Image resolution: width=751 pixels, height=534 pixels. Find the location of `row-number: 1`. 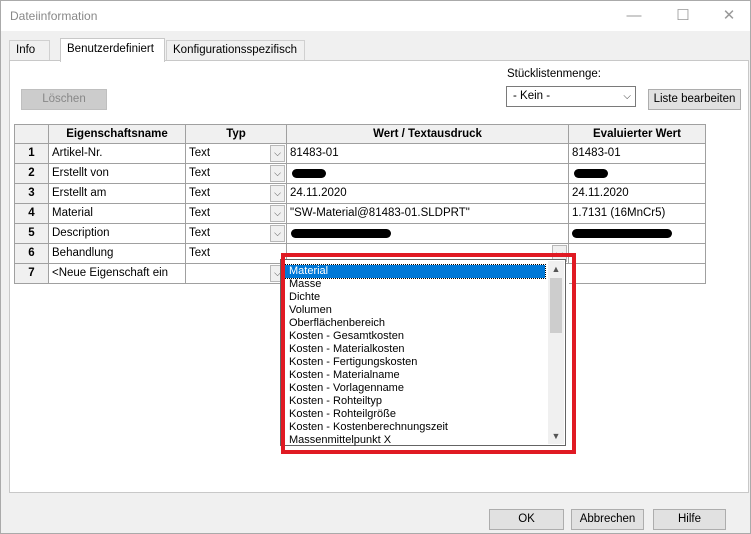

row-number: 1 is located at coordinates (31, 154).